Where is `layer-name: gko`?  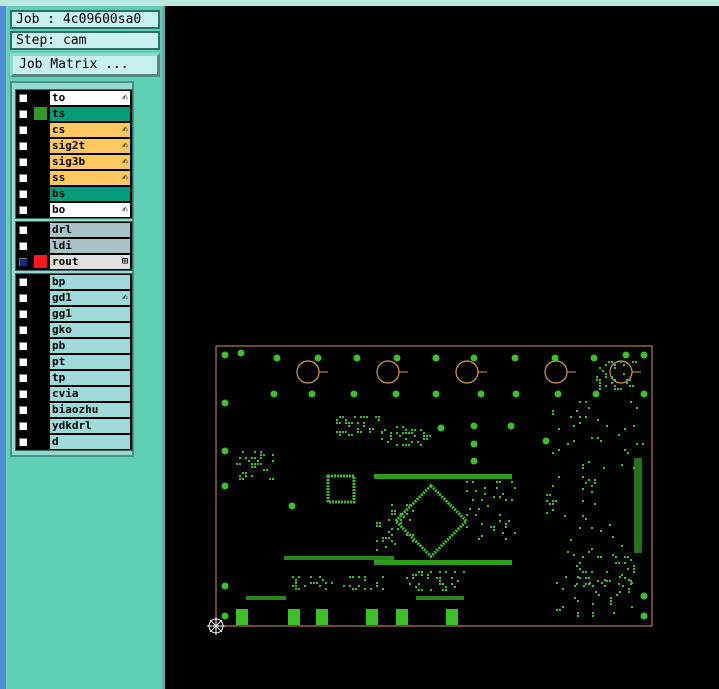 layer-name: gko is located at coordinates (90, 330).